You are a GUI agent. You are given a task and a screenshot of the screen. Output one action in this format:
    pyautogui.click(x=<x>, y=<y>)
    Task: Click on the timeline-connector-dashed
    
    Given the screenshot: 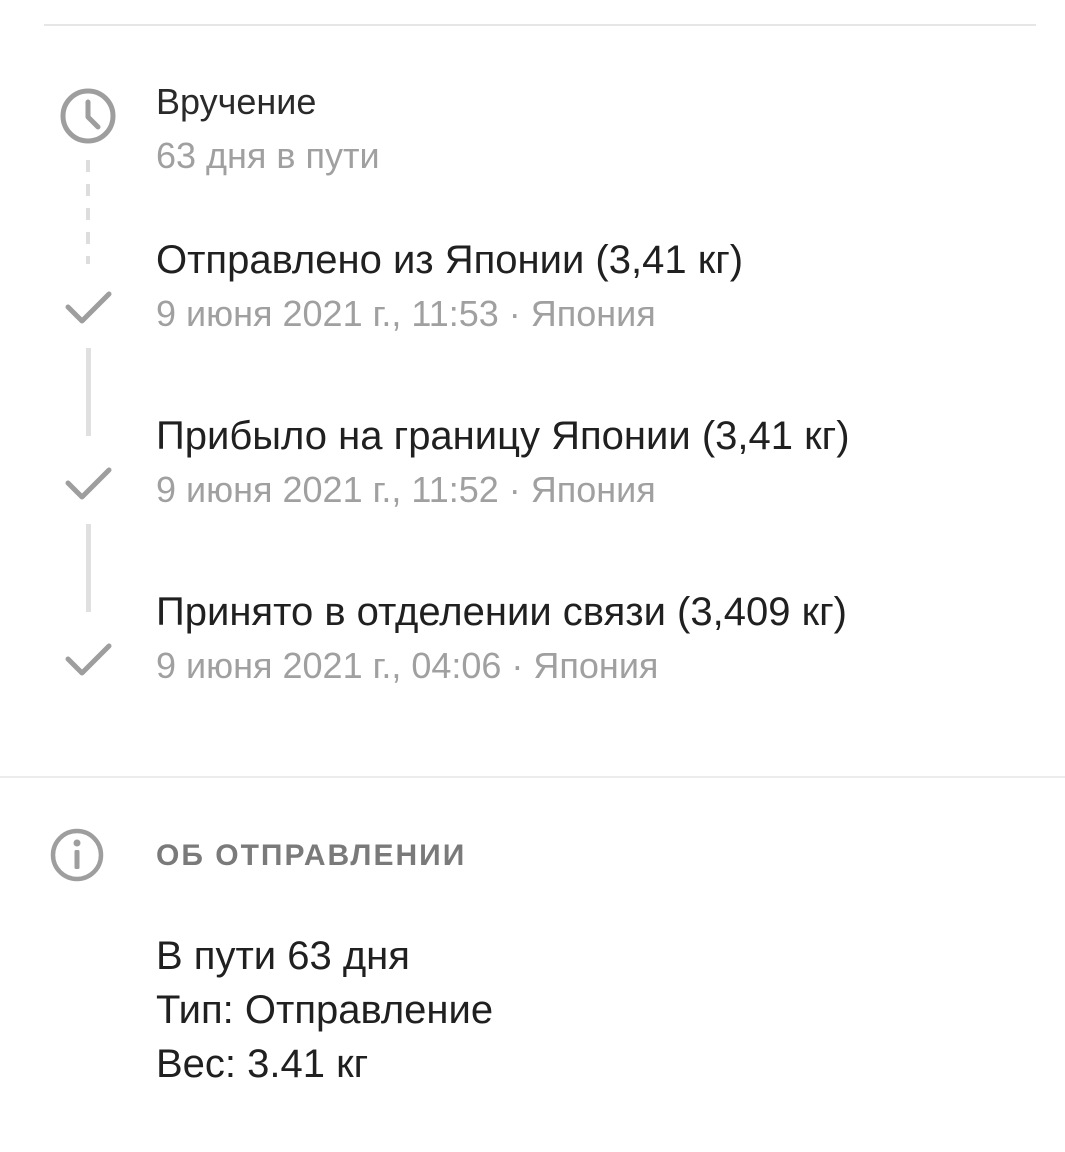 What is the action you would take?
    pyautogui.click(x=88, y=212)
    